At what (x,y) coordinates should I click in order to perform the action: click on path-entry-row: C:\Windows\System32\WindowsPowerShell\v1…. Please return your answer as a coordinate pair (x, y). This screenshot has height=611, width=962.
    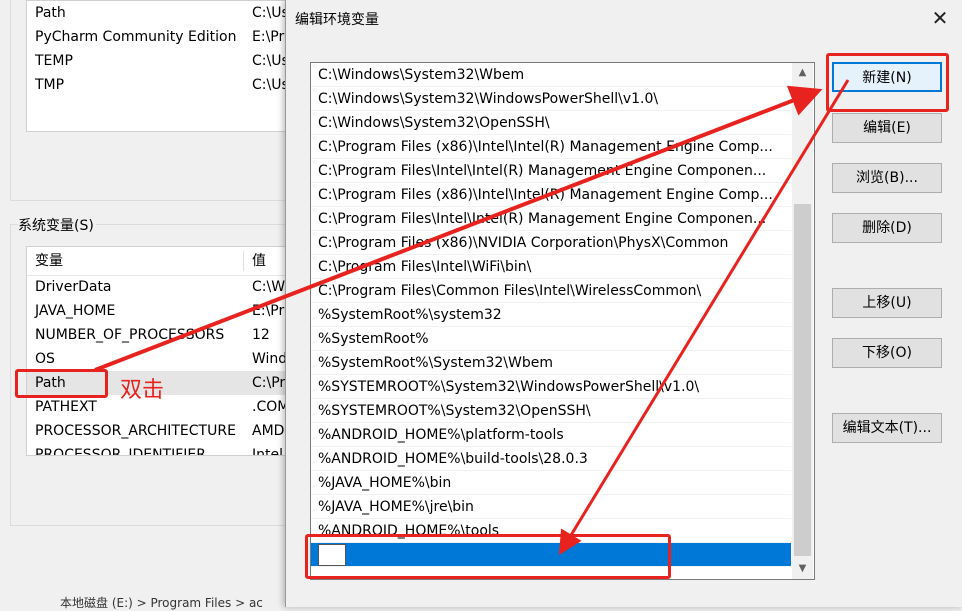
    Looking at the image, I should click on (551, 99).